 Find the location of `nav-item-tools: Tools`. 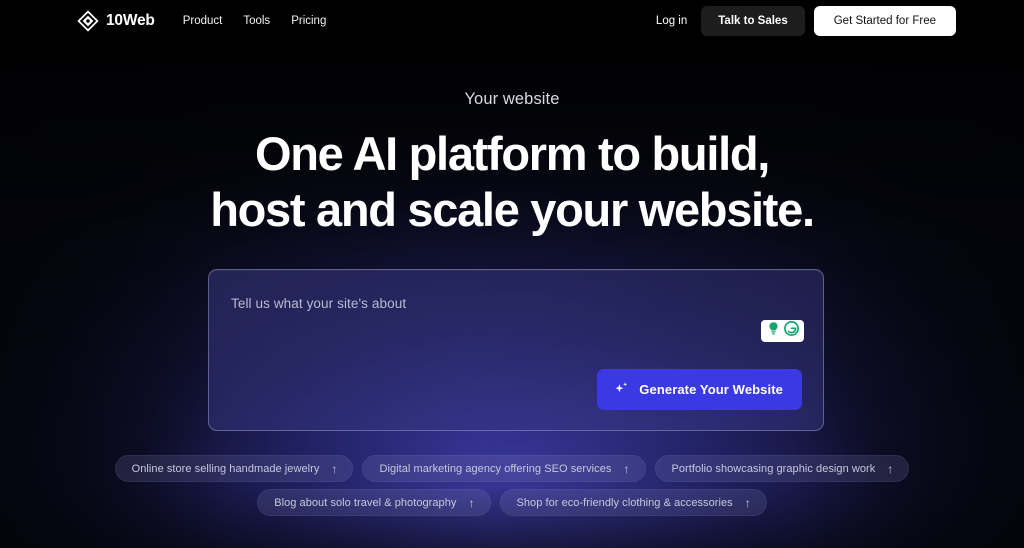

nav-item-tools: Tools is located at coordinates (256, 21).